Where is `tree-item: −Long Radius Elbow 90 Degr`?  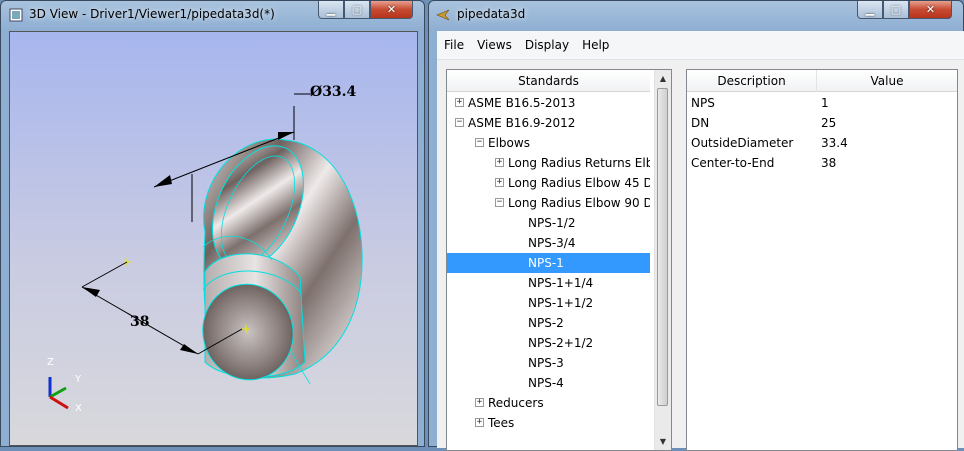
tree-item: −Long Radius Elbow 90 Degr is located at coordinates (548, 203).